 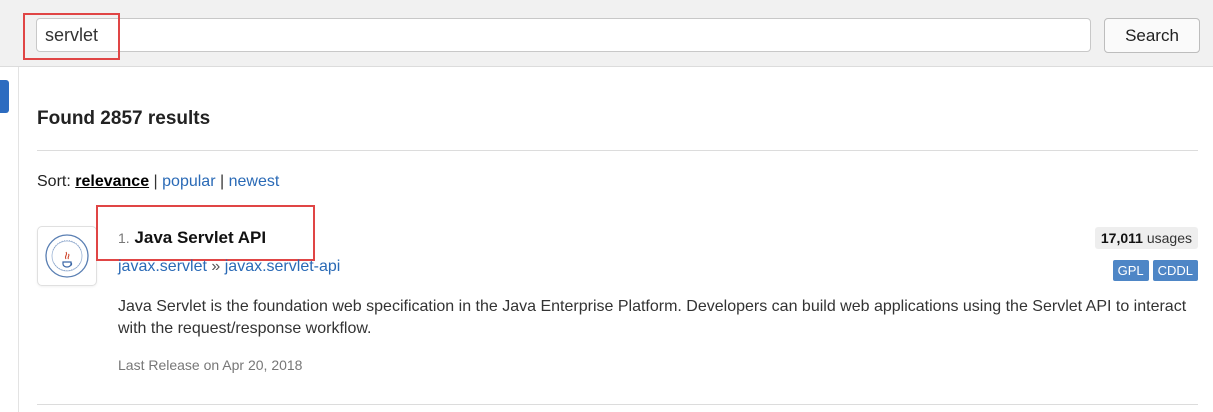 What do you see at coordinates (18, 239) in the screenshot?
I see `left-divider` at bounding box center [18, 239].